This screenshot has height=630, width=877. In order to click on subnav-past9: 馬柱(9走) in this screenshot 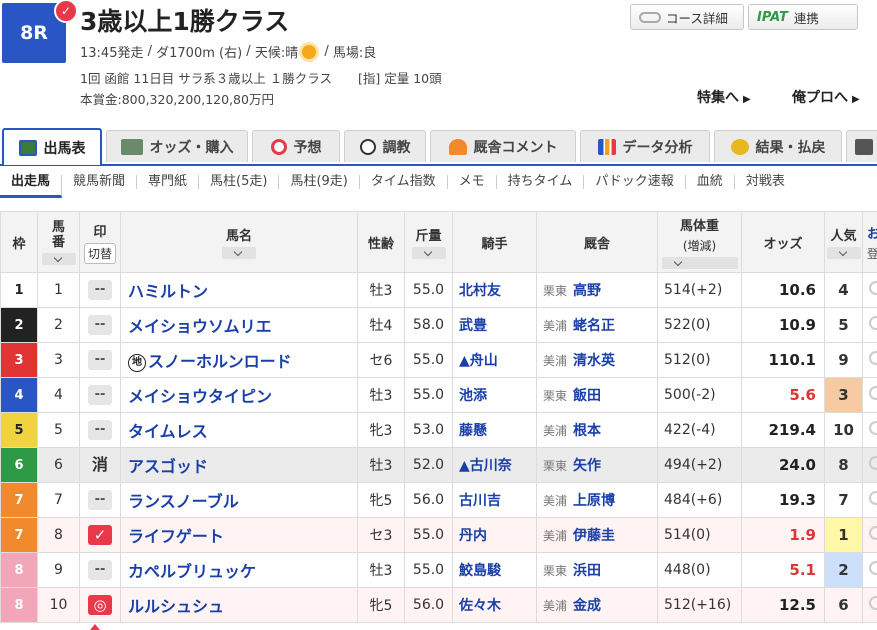, I will do `click(319, 182)`.